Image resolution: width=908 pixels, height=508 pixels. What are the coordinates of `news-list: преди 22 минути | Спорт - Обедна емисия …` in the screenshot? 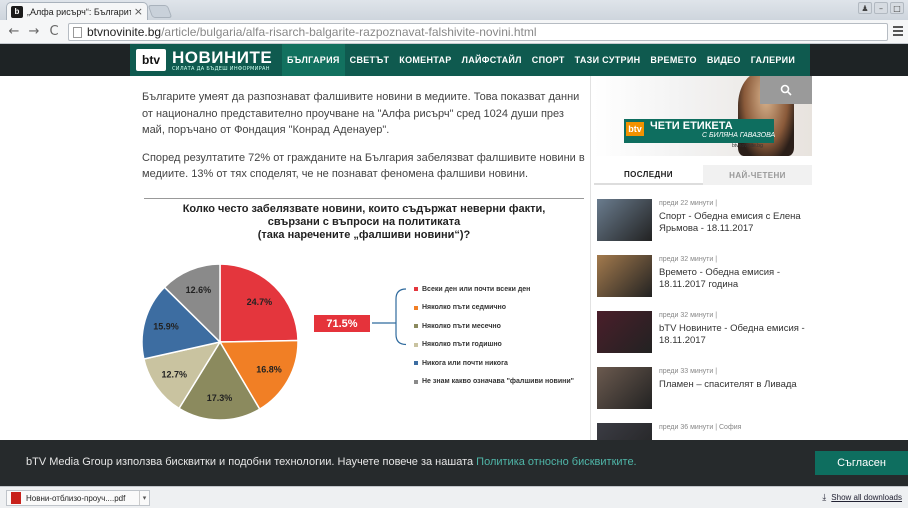 It's located at (704, 319).